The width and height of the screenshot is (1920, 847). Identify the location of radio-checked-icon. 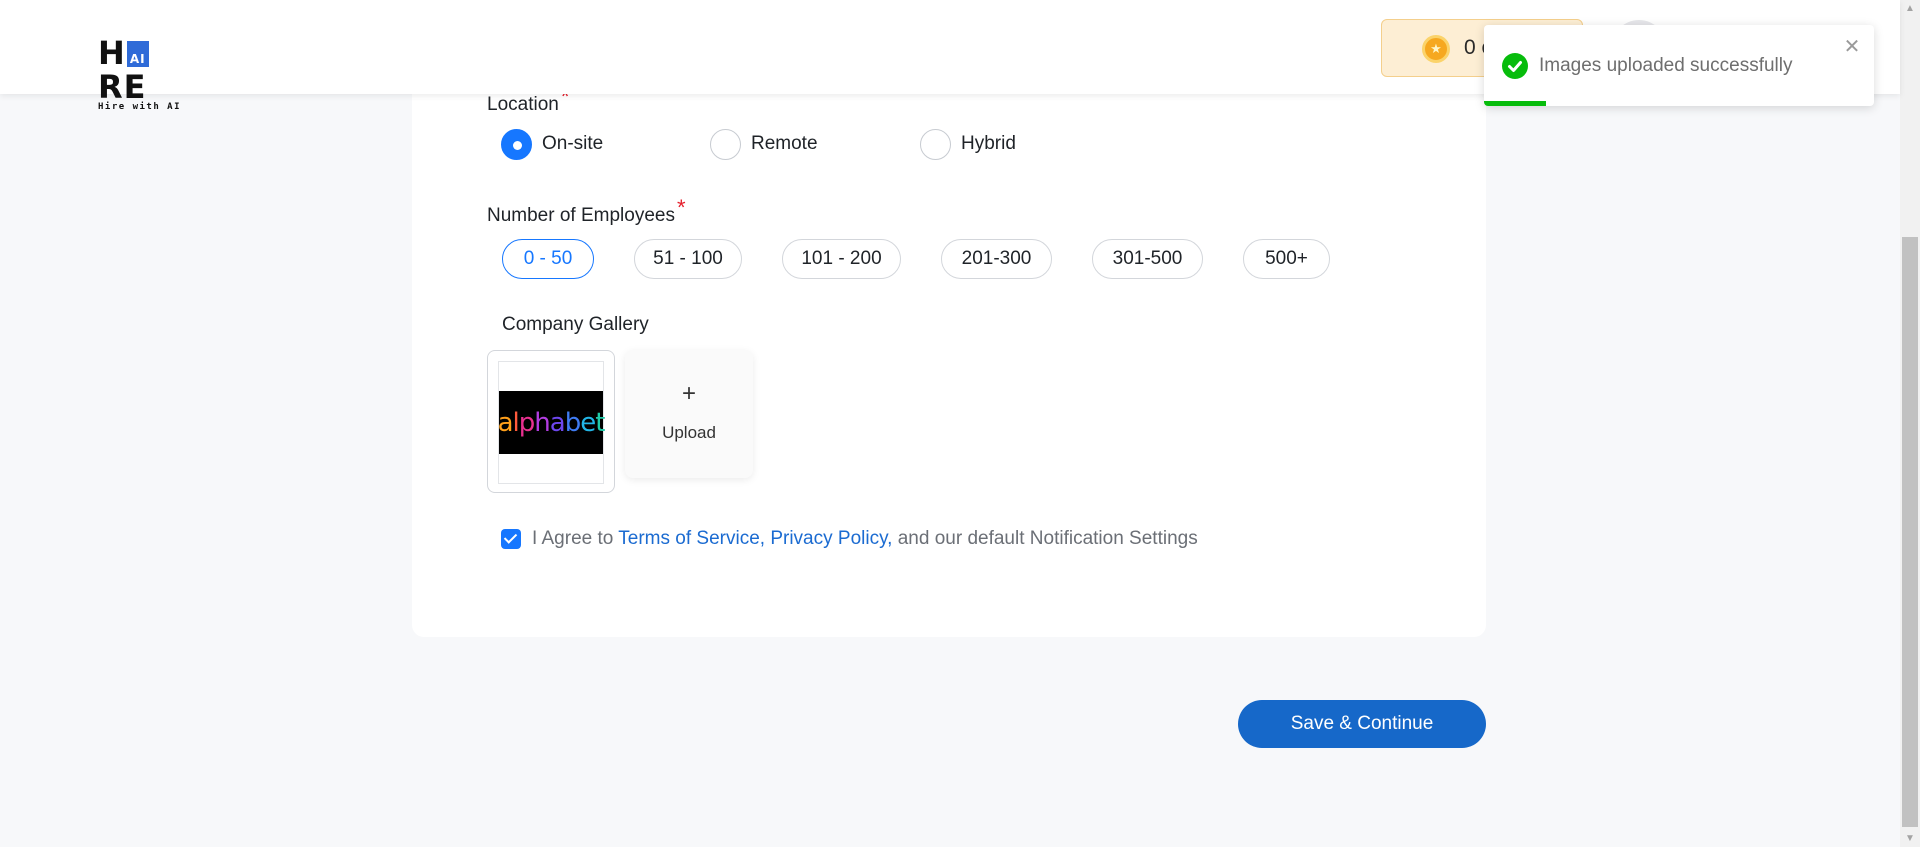
(516, 144).